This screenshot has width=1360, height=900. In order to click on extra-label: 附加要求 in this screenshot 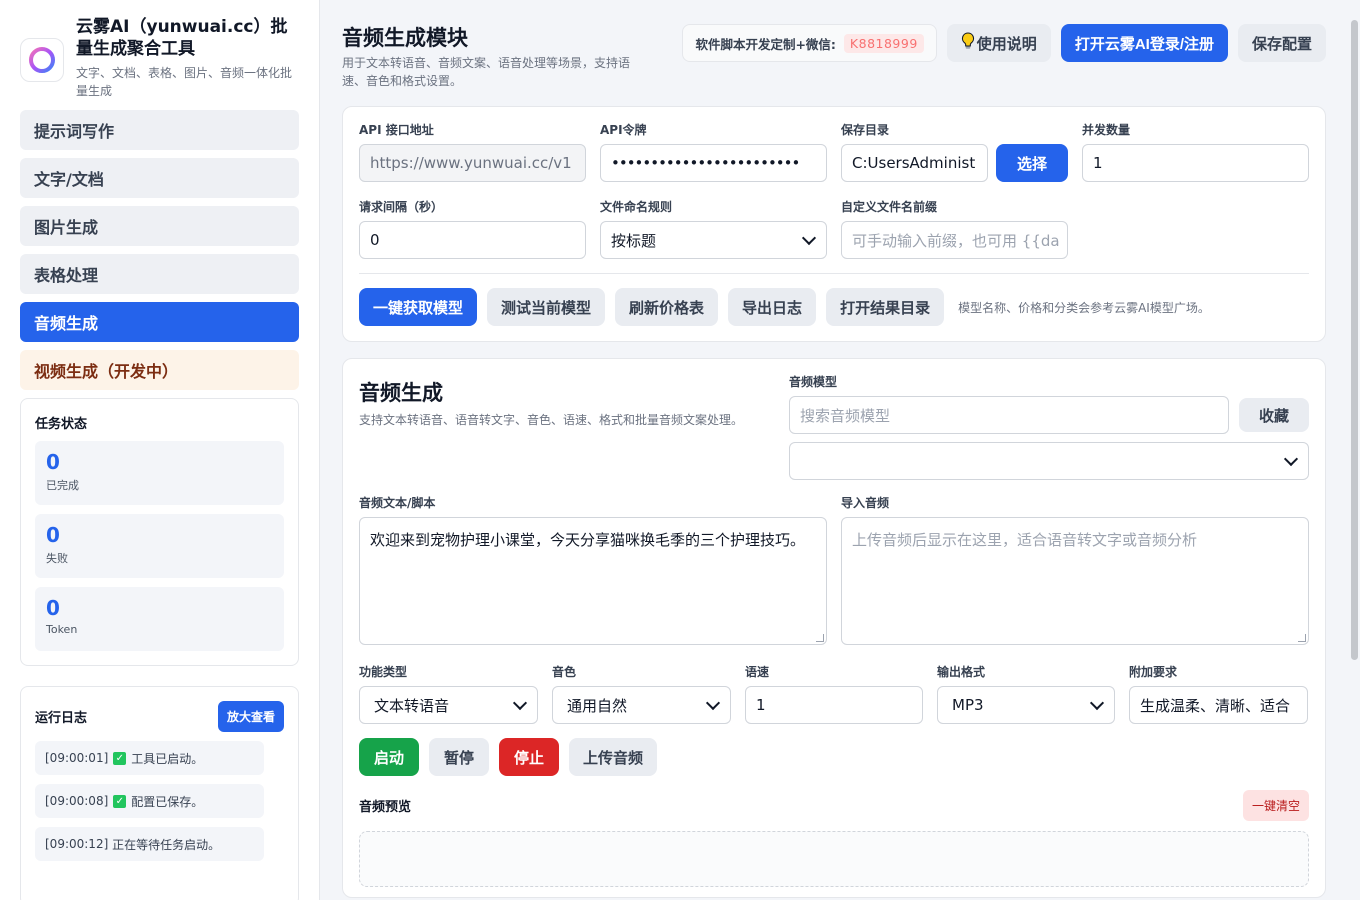, I will do `click(1153, 672)`.